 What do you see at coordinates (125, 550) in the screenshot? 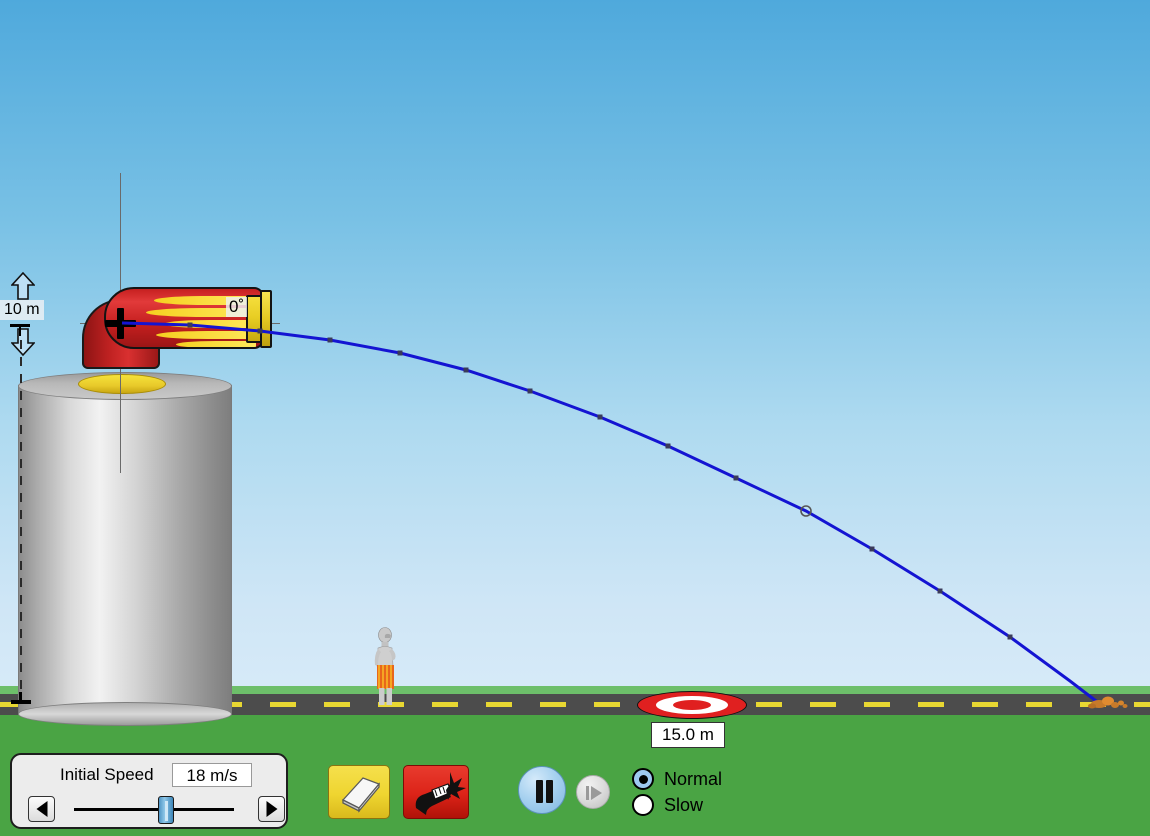
I see `cannon-tower-body` at bounding box center [125, 550].